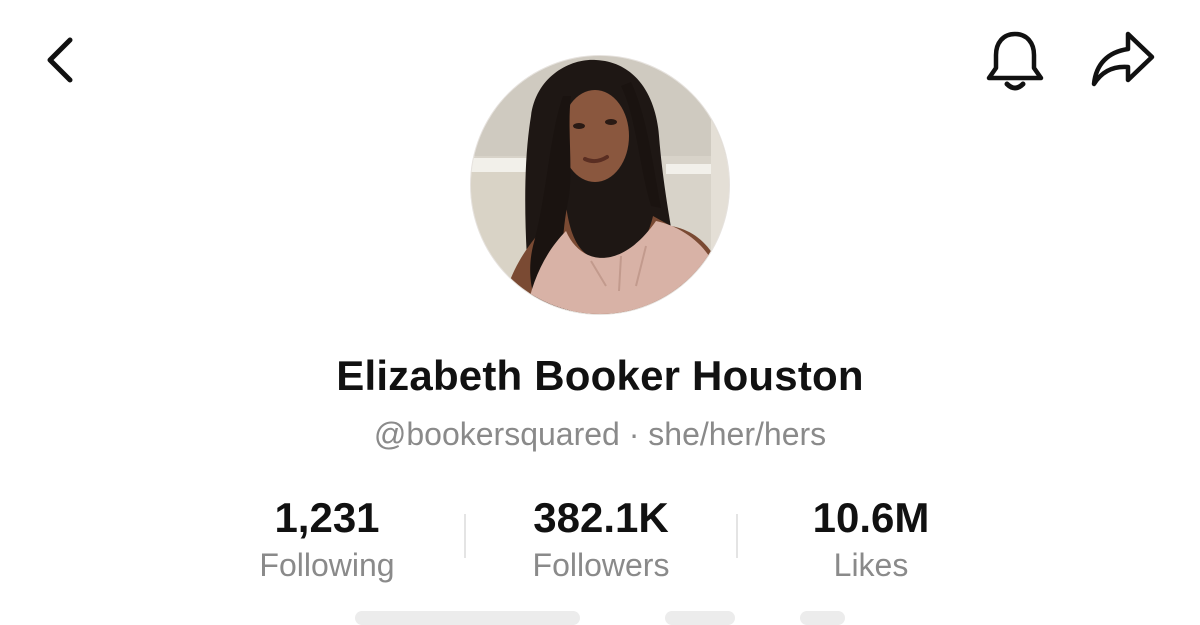 The width and height of the screenshot is (1200, 625). Describe the element at coordinates (601, 517) in the screenshot. I see `followers-count: 382.1K` at that location.